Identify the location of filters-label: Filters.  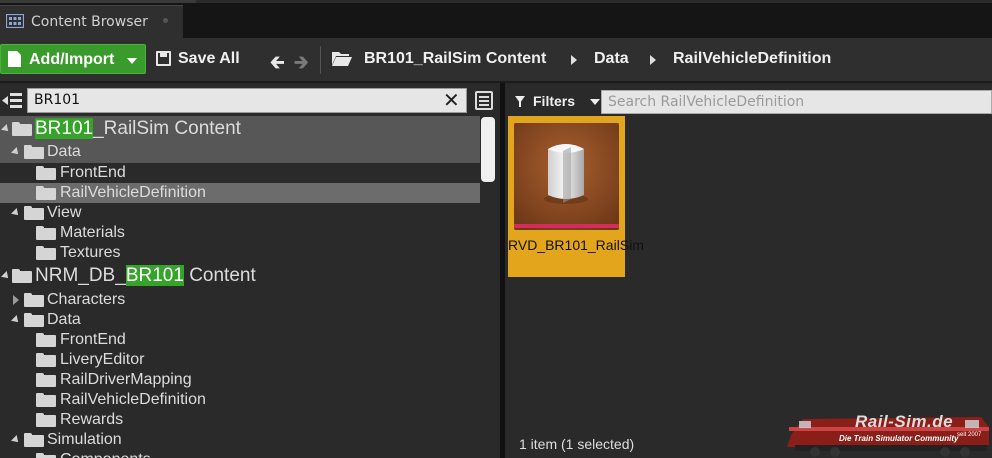
(554, 101).